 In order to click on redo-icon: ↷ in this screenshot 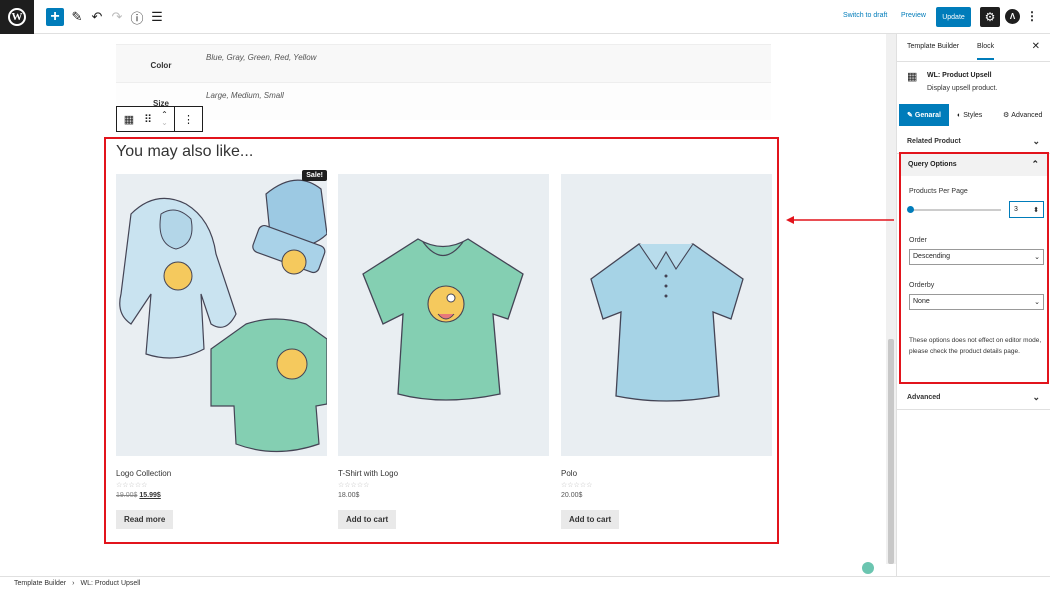, I will do `click(117, 17)`.